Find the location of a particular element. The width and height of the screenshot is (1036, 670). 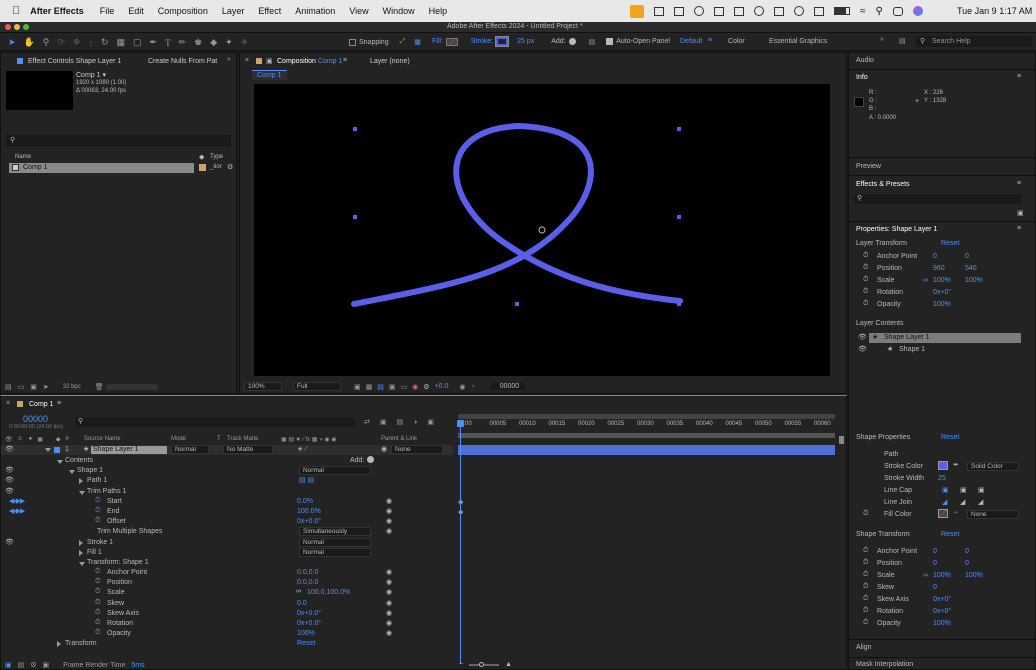

stroke-color-swatch is located at coordinates (943, 465).